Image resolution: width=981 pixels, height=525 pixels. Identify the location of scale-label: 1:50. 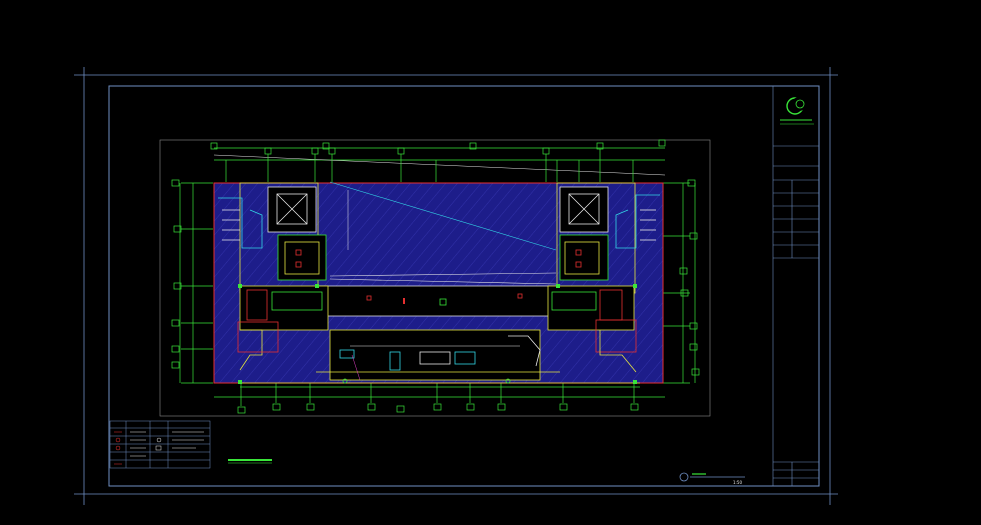
(737, 482).